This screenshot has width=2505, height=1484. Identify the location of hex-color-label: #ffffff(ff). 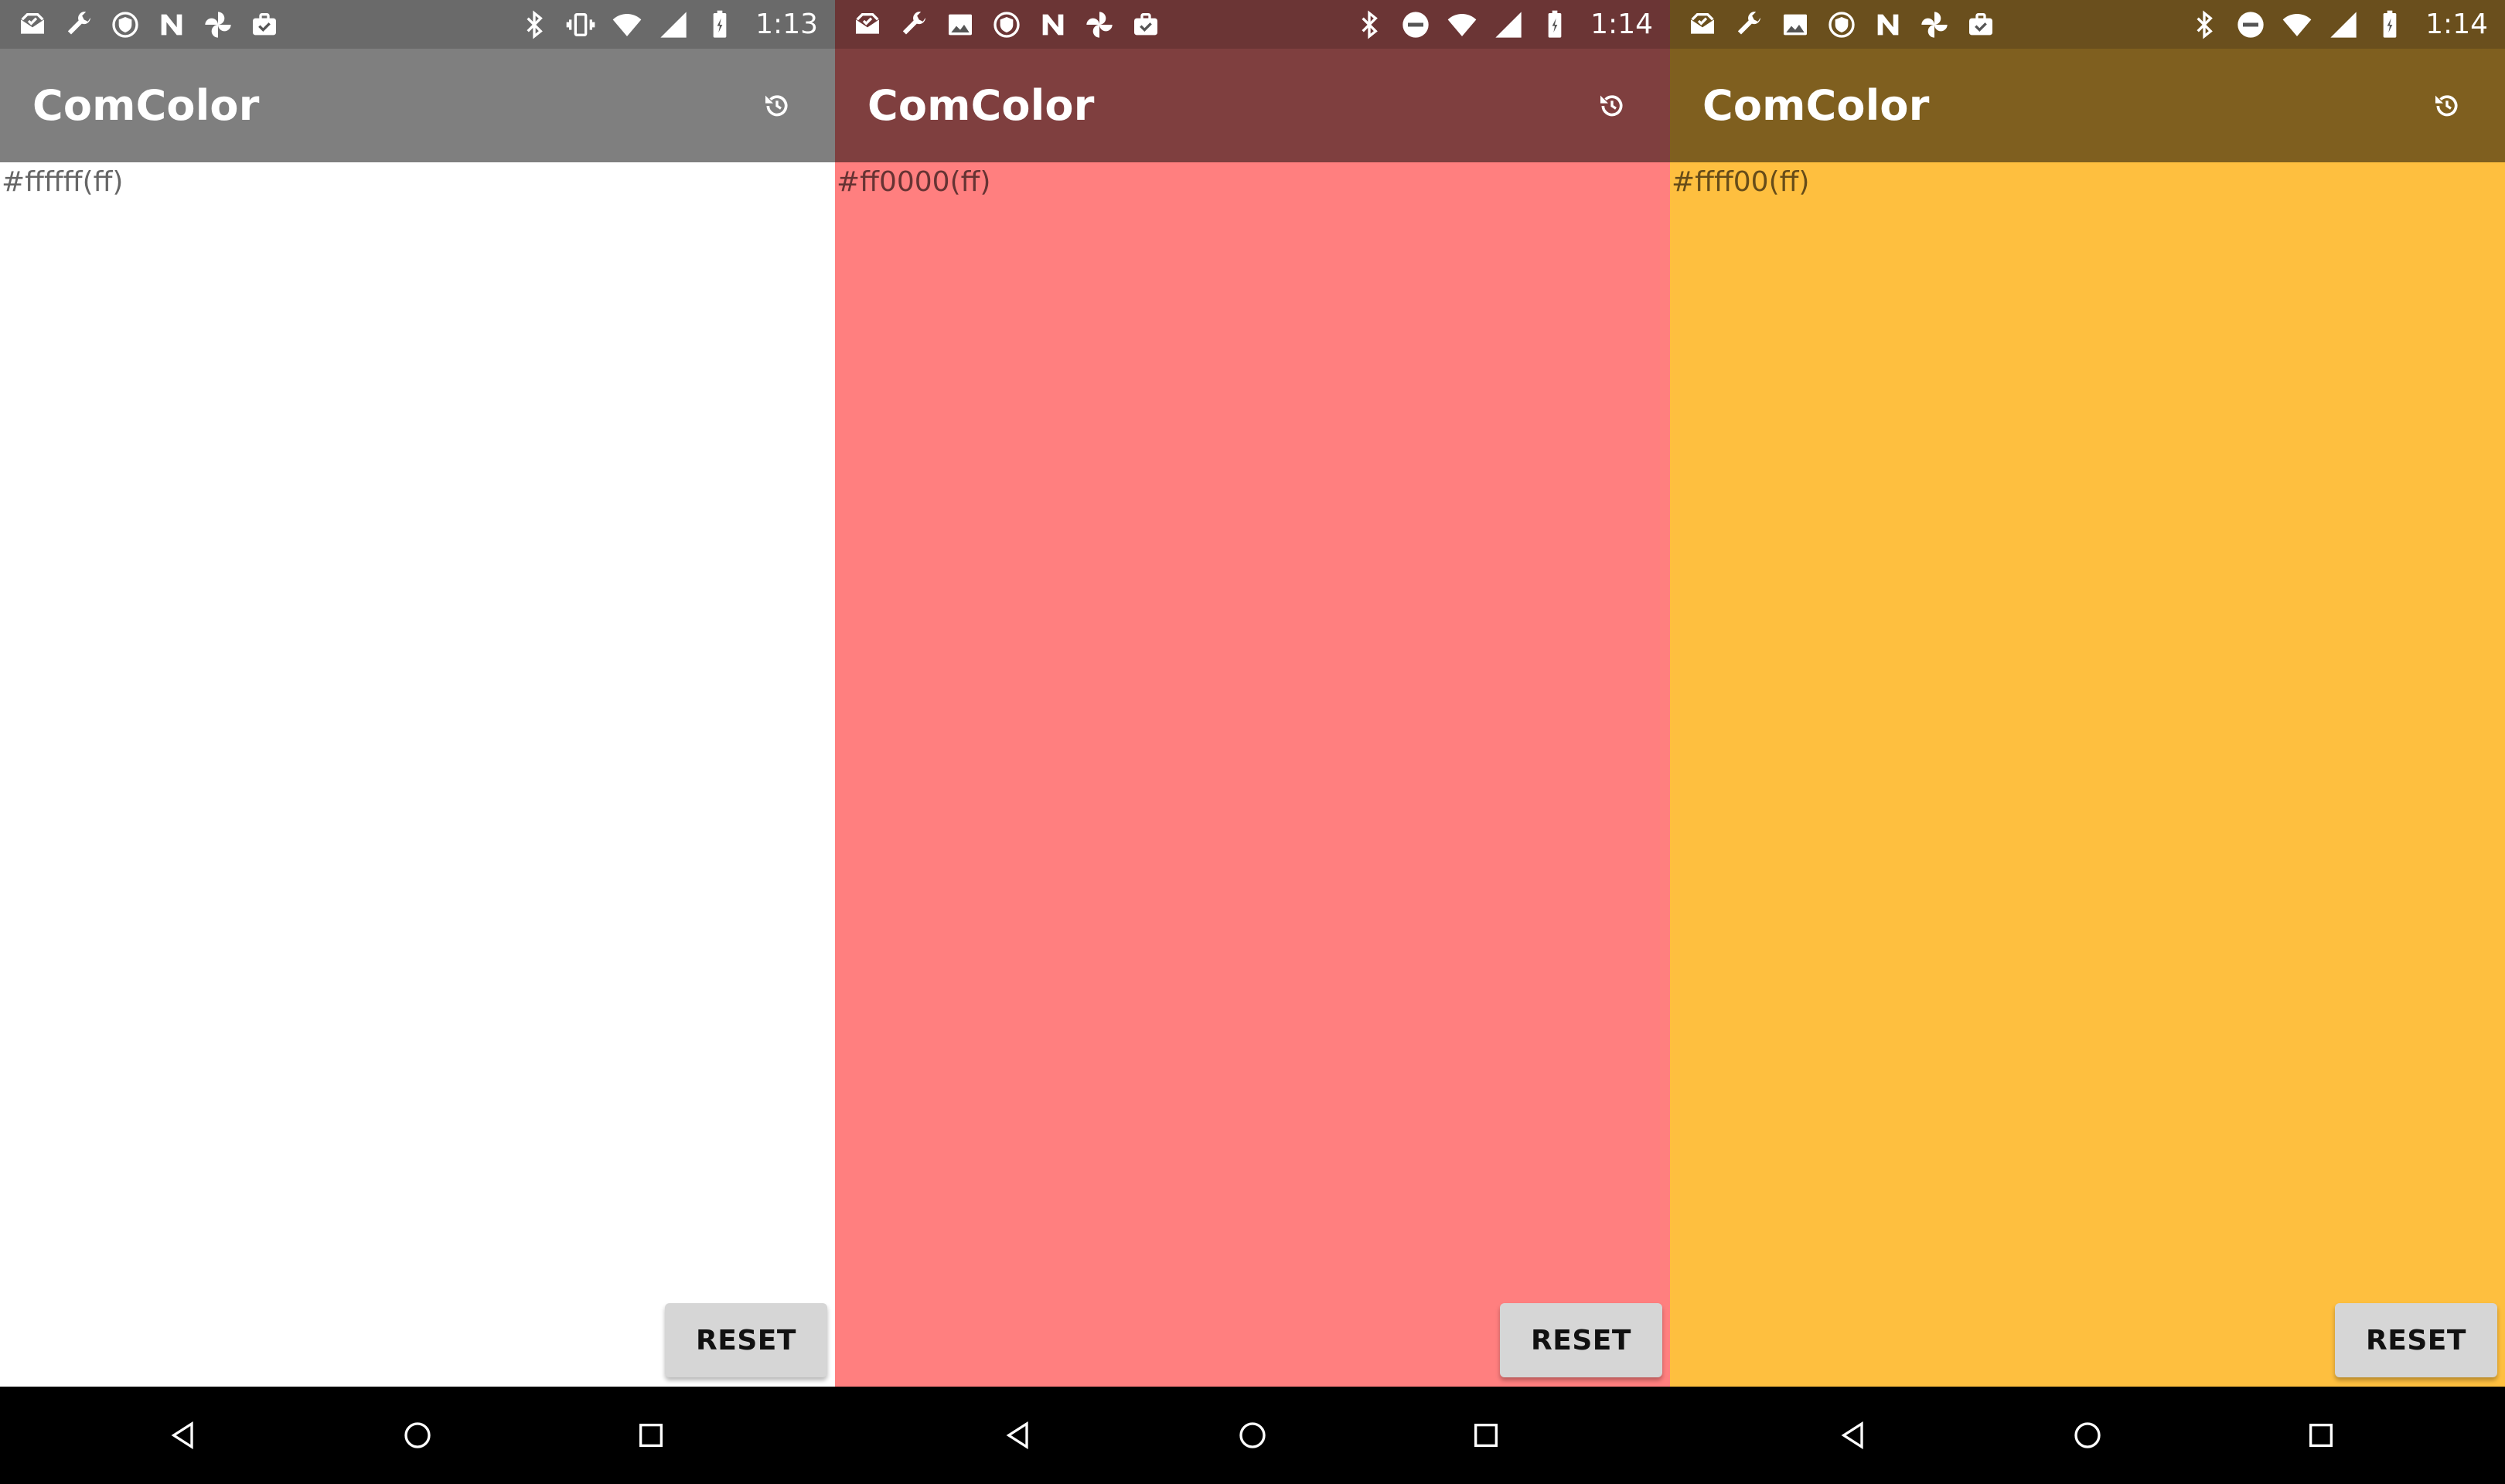
(63, 182).